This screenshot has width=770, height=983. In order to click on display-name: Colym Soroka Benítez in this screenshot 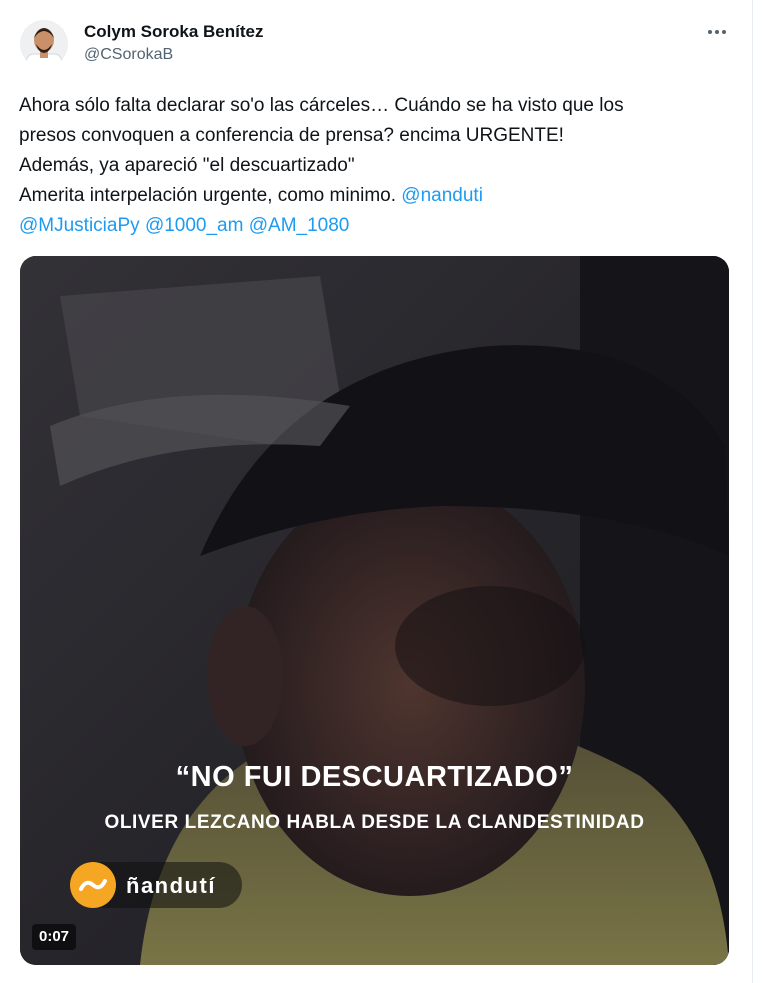, I will do `click(174, 32)`.